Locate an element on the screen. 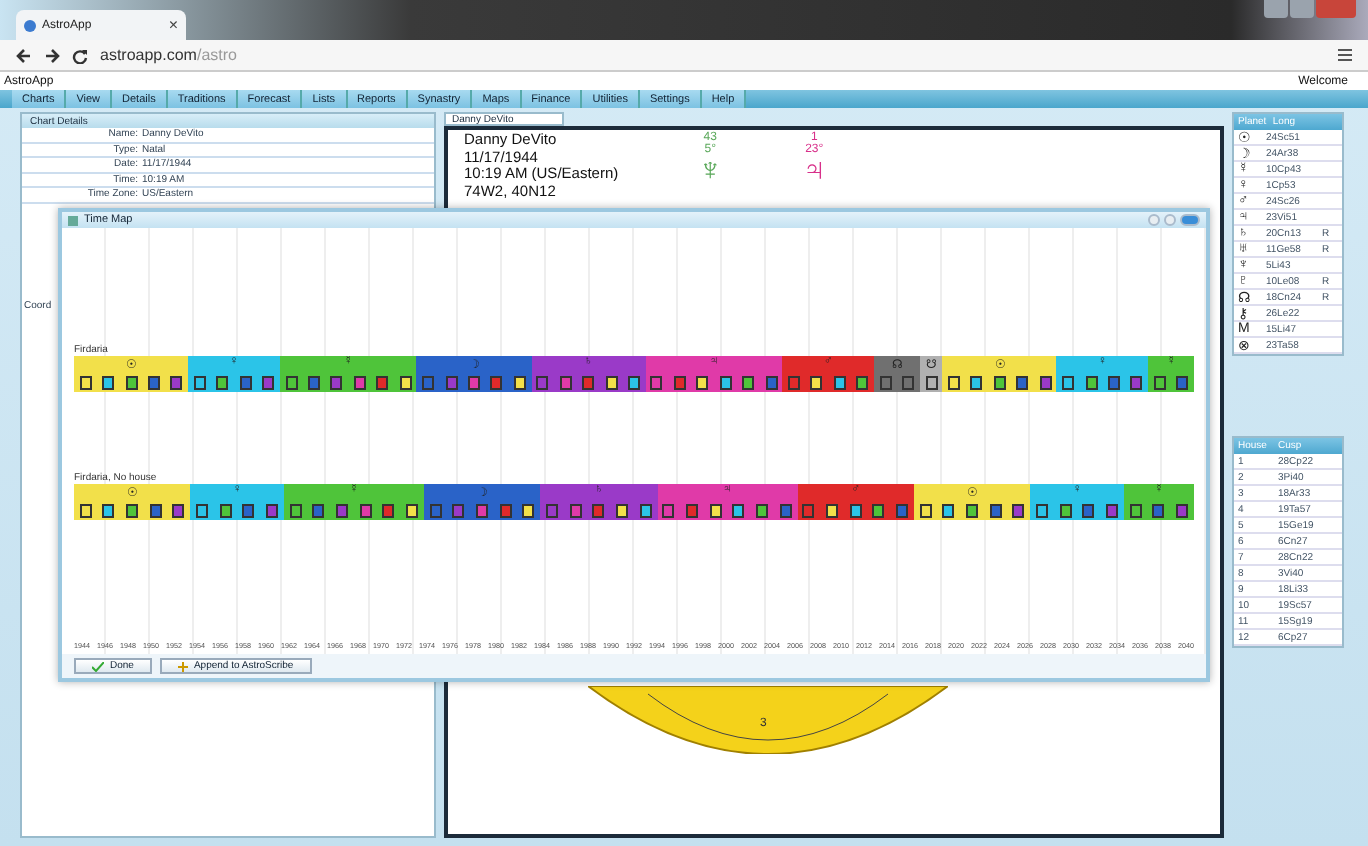 The width and height of the screenshot is (1368, 846). menu-icon is located at coordinates (1345, 55).